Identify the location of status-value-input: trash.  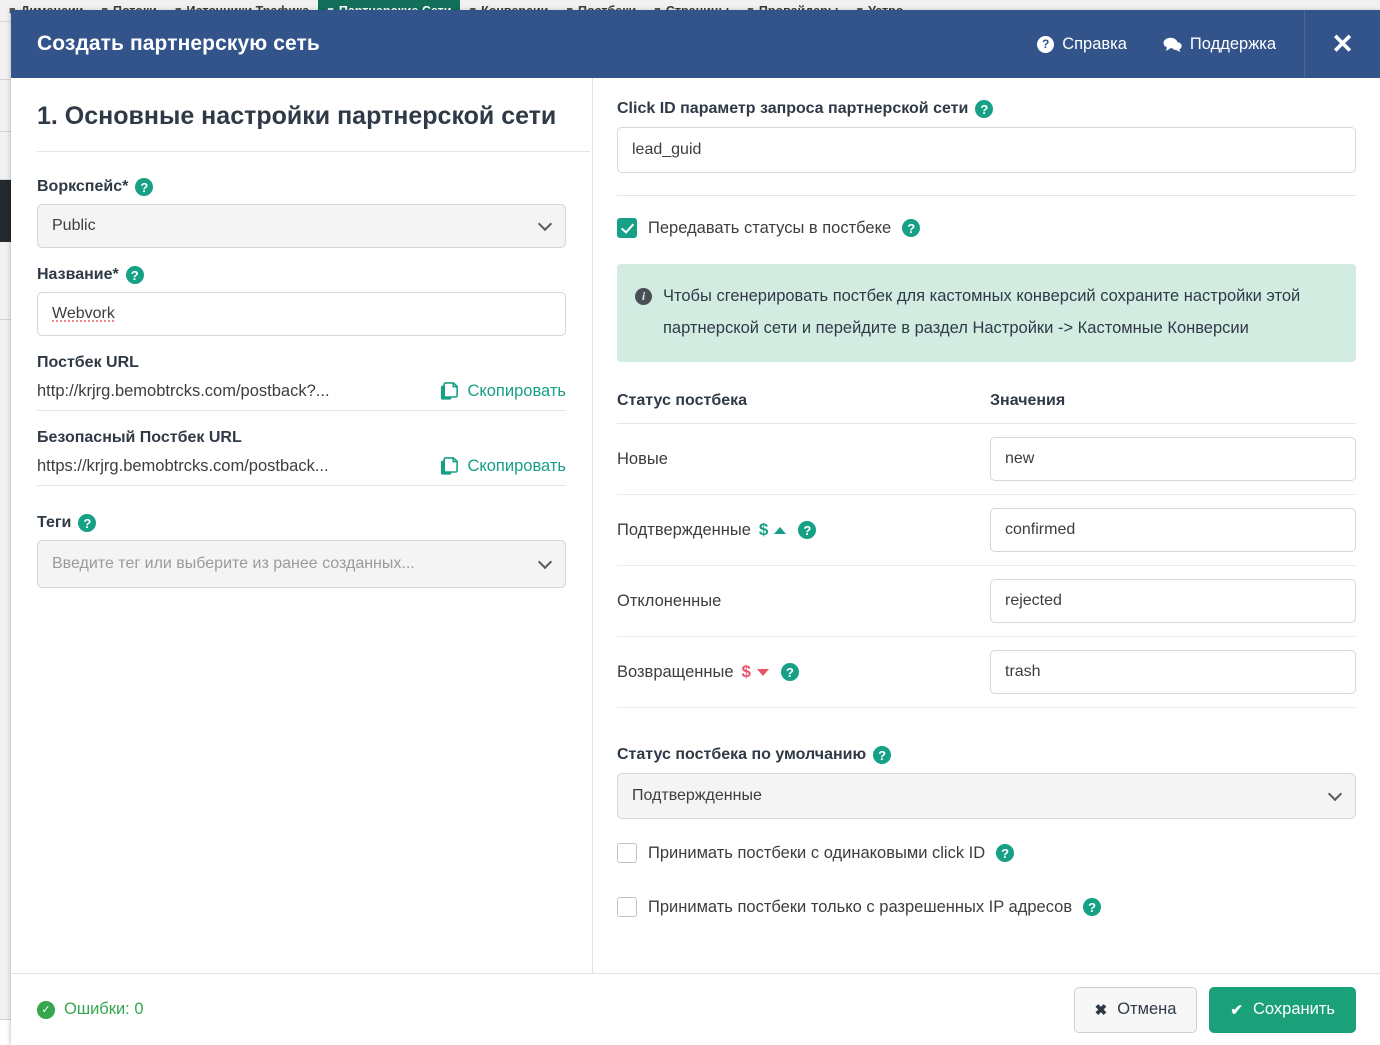
(1173, 672).